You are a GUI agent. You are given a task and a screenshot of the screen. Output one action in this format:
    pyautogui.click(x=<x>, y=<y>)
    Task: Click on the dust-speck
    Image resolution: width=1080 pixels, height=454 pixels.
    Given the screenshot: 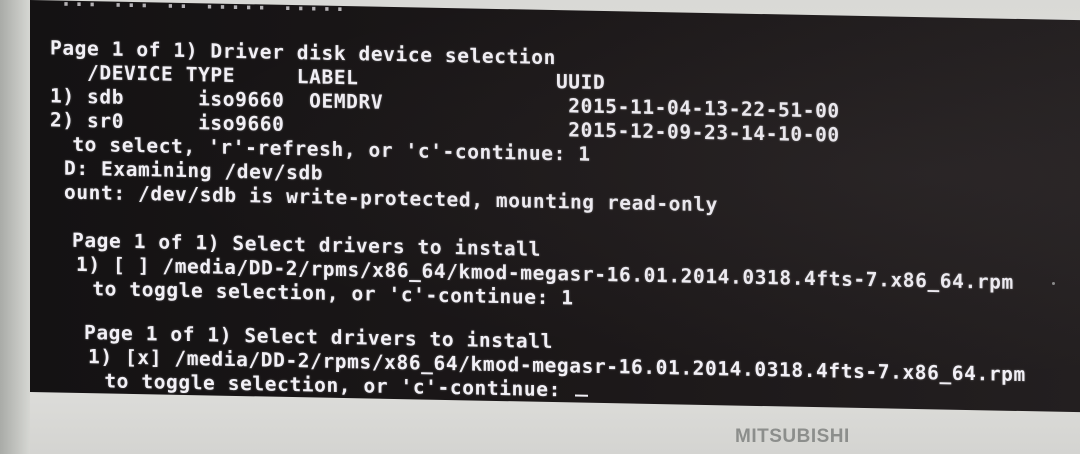 What is the action you would take?
    pyautogui.click(x=1053, y=283)
    